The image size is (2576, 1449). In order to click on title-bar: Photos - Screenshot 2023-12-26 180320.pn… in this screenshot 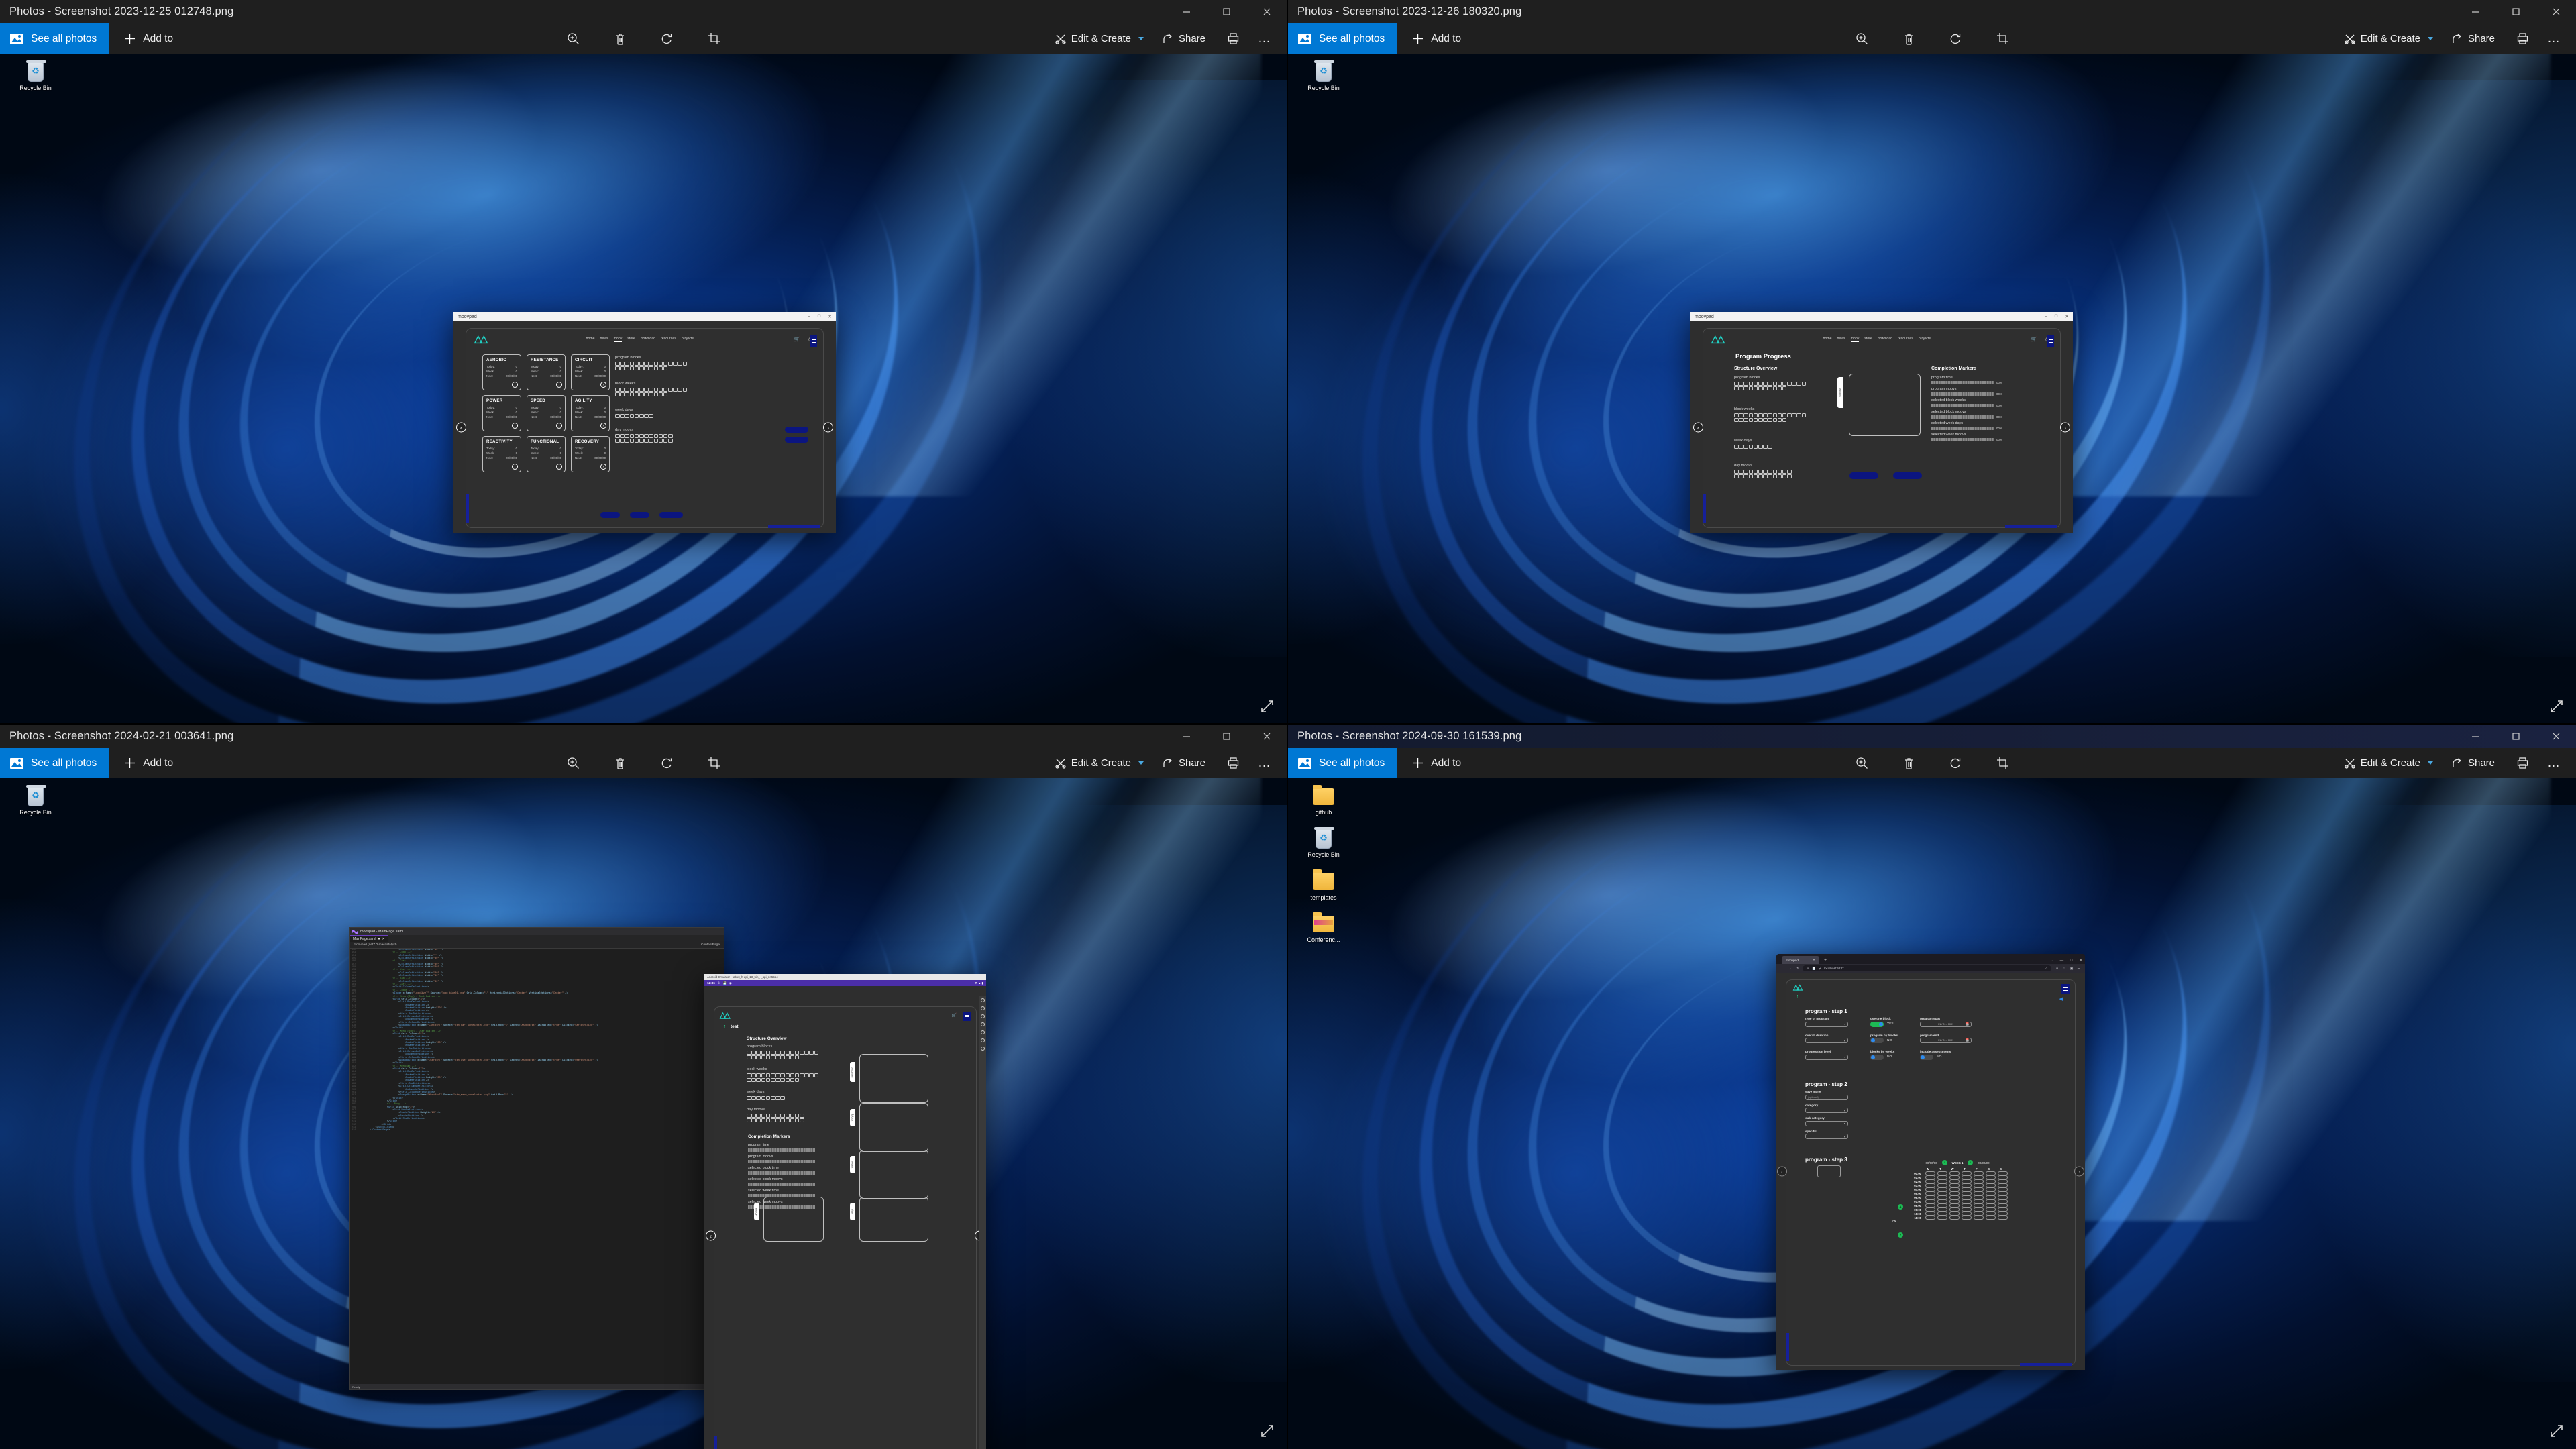, I will do `click(1932, 11)`.